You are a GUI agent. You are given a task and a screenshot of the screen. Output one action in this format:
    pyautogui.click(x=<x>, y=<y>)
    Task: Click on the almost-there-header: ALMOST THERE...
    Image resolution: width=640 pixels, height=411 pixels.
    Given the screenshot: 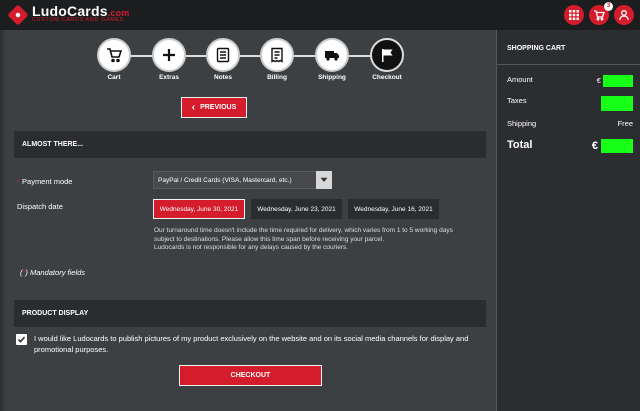 What is the action you would take?
    pyautogui.click(x=250, y=144)
    